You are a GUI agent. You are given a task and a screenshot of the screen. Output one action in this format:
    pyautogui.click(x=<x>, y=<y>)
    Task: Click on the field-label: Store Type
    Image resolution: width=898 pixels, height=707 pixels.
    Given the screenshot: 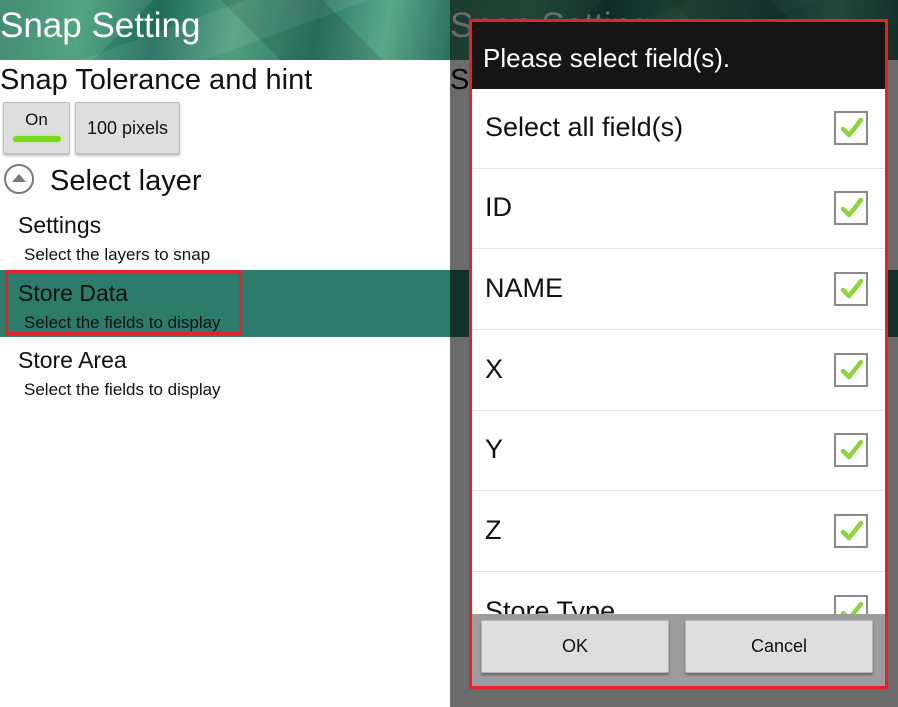 What is the action you would take?
    pyautogui.click(x=550, y=605)
    